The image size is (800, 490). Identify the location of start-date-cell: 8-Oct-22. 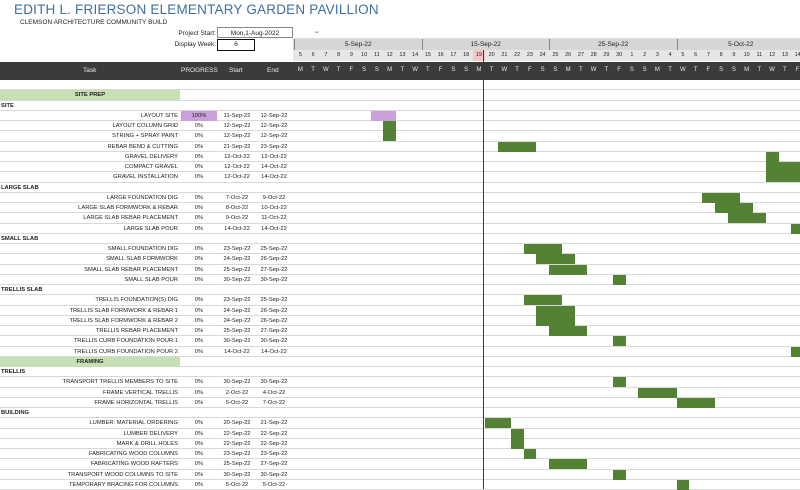
(237, 208).